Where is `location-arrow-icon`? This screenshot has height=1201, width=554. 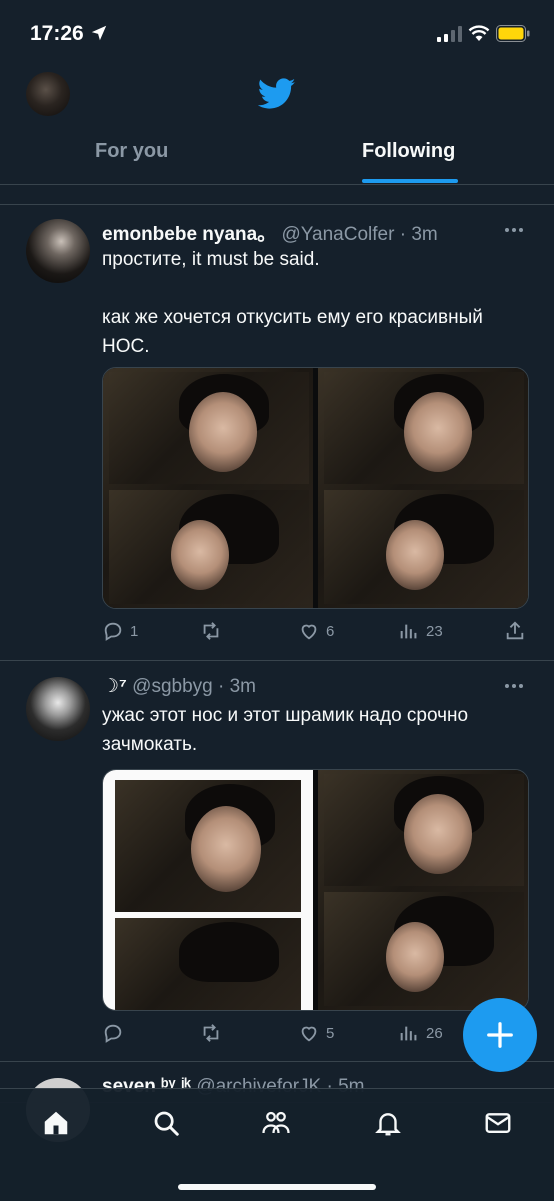 location-arrow-icon is located at coordinates (99, 33).